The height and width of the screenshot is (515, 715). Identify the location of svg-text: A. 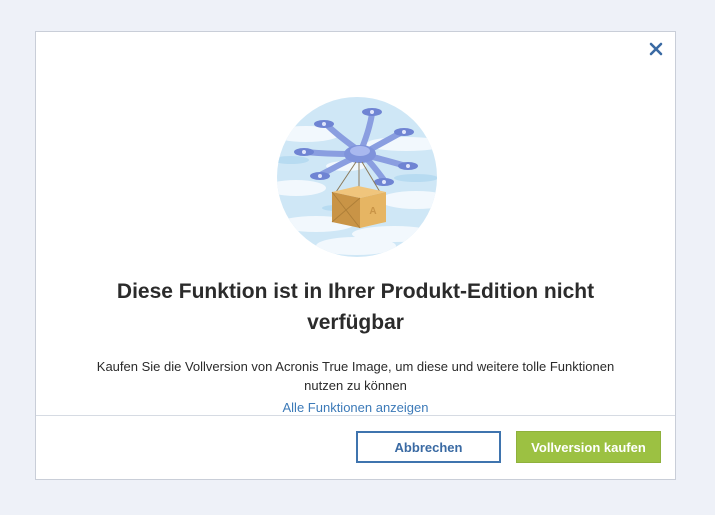
(372, 211).